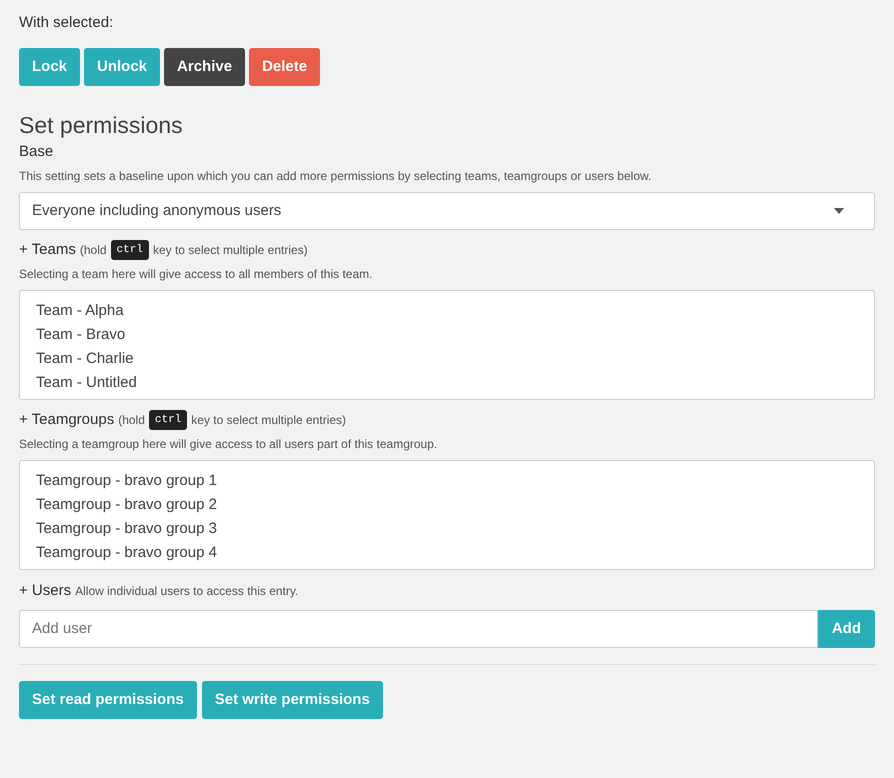  Describe the element at coordinates (205, 67) in the screenshot. I see `action-button: Archive` at that location.